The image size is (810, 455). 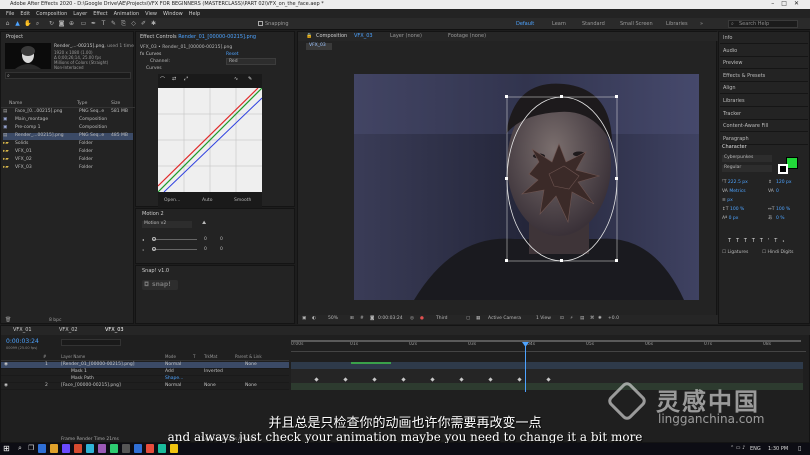 What do you see at coordinates (55, 320) in the screenshot?
I see `bpc-label: 8 bpc` at bounding box center [55, 320].